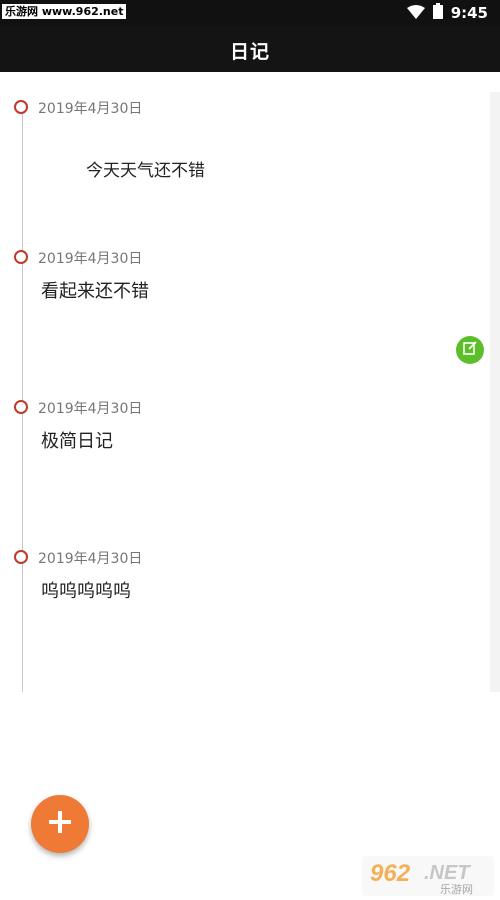 The height and width of the screenshot is (900, 500). What do you see at coordinates (447, 13) in the screenshot?
I see `status-icons: 9:45` at bounding box center [447, 13].